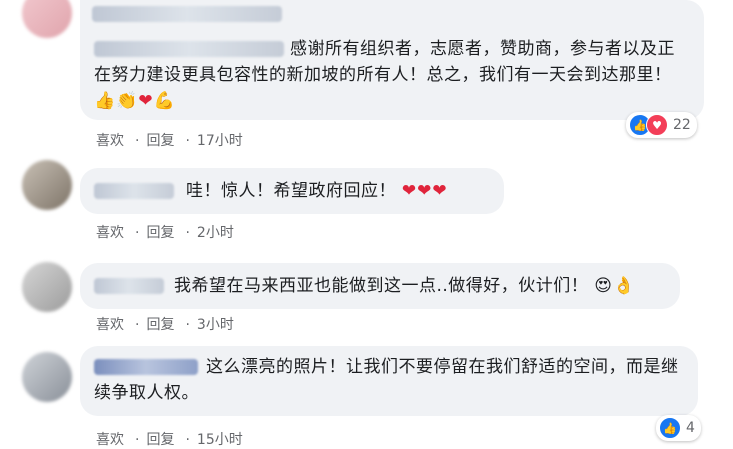 This screenshot has width=733, height=449. I want to click on comment-timestamp: 15小时, so click(220, 440).